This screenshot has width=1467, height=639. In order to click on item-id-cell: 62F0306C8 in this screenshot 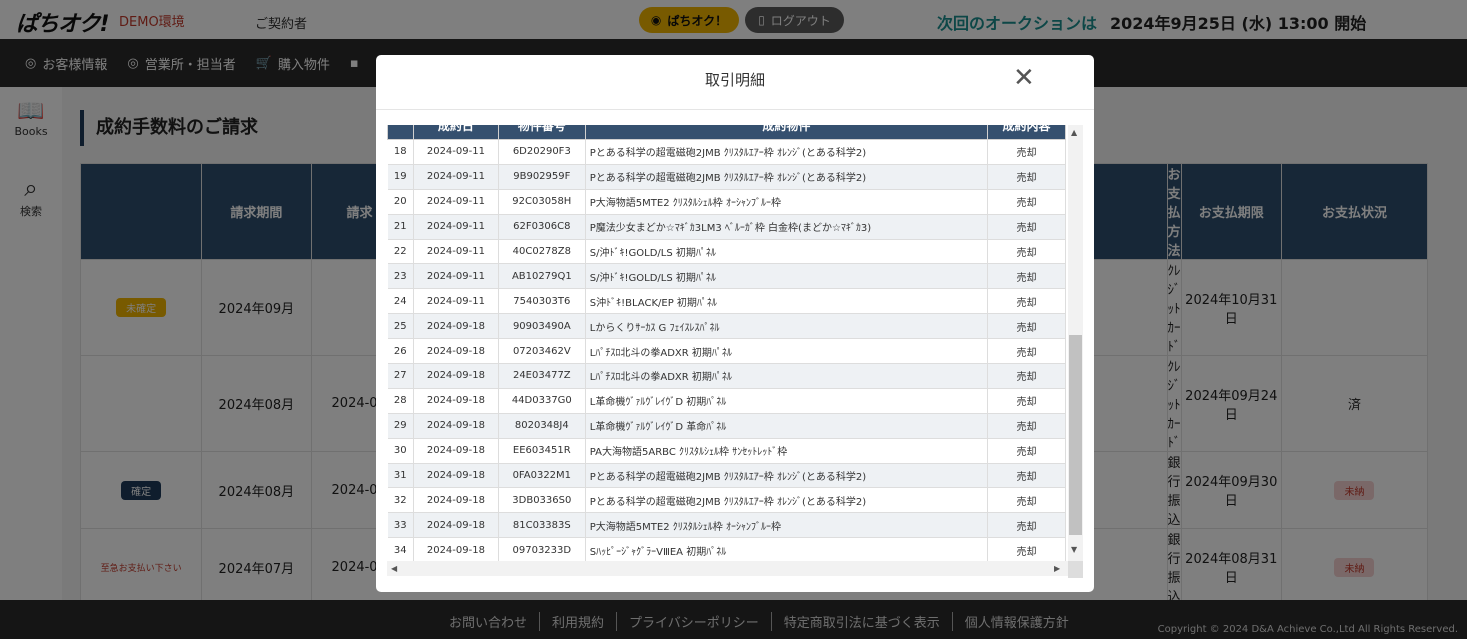, I will do `click(542, 227)`.